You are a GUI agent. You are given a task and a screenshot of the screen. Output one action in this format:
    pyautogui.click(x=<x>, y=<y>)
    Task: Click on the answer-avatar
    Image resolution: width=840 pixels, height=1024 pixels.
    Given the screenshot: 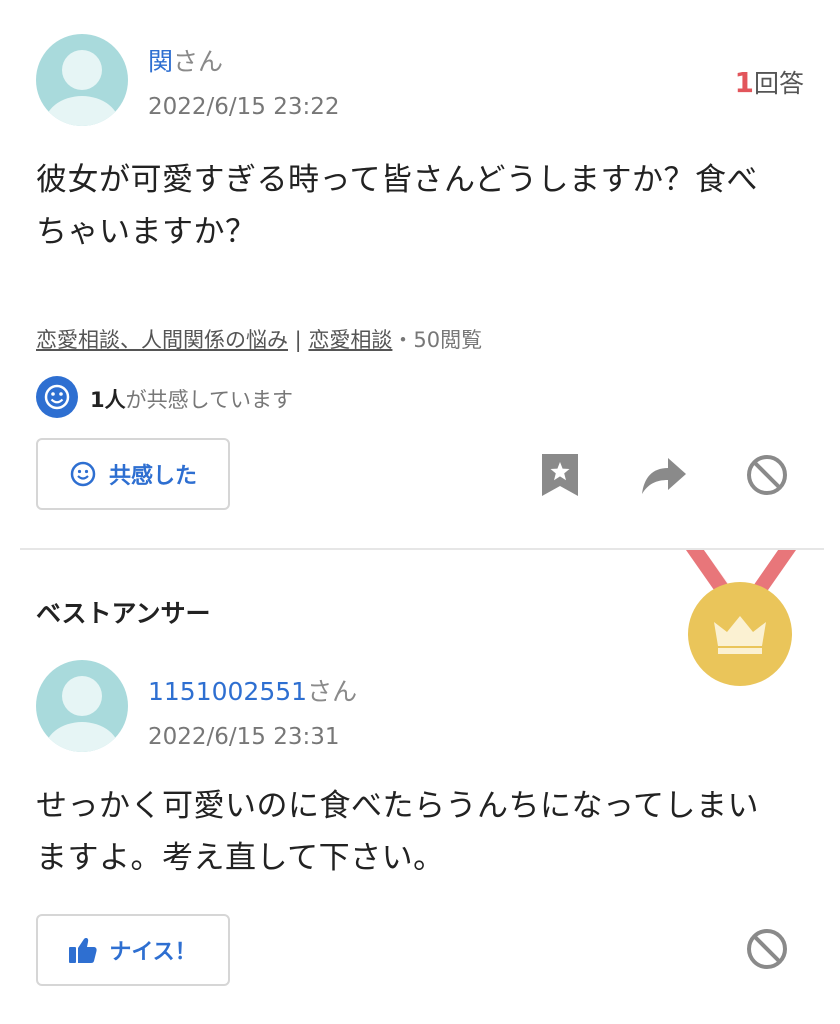 What is the action you would take?
    pyautogui.click(x=82, y=706)
    